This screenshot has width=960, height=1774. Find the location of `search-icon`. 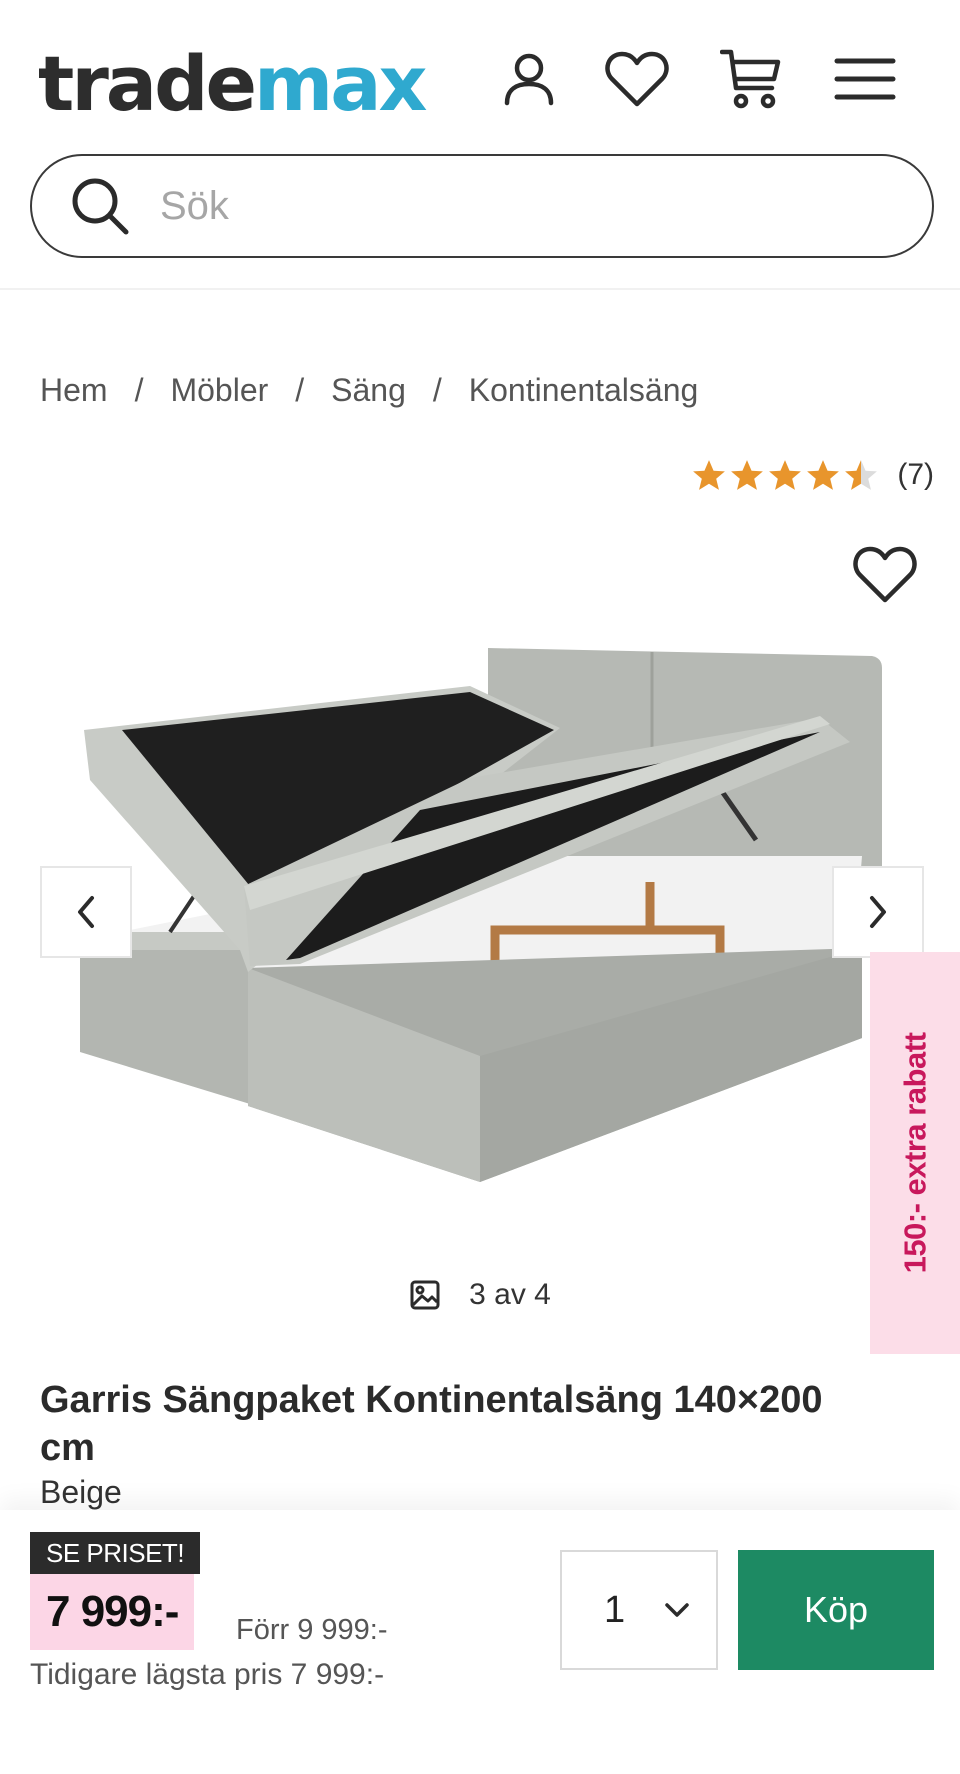

search-icon is located at coordinates (100, 206).